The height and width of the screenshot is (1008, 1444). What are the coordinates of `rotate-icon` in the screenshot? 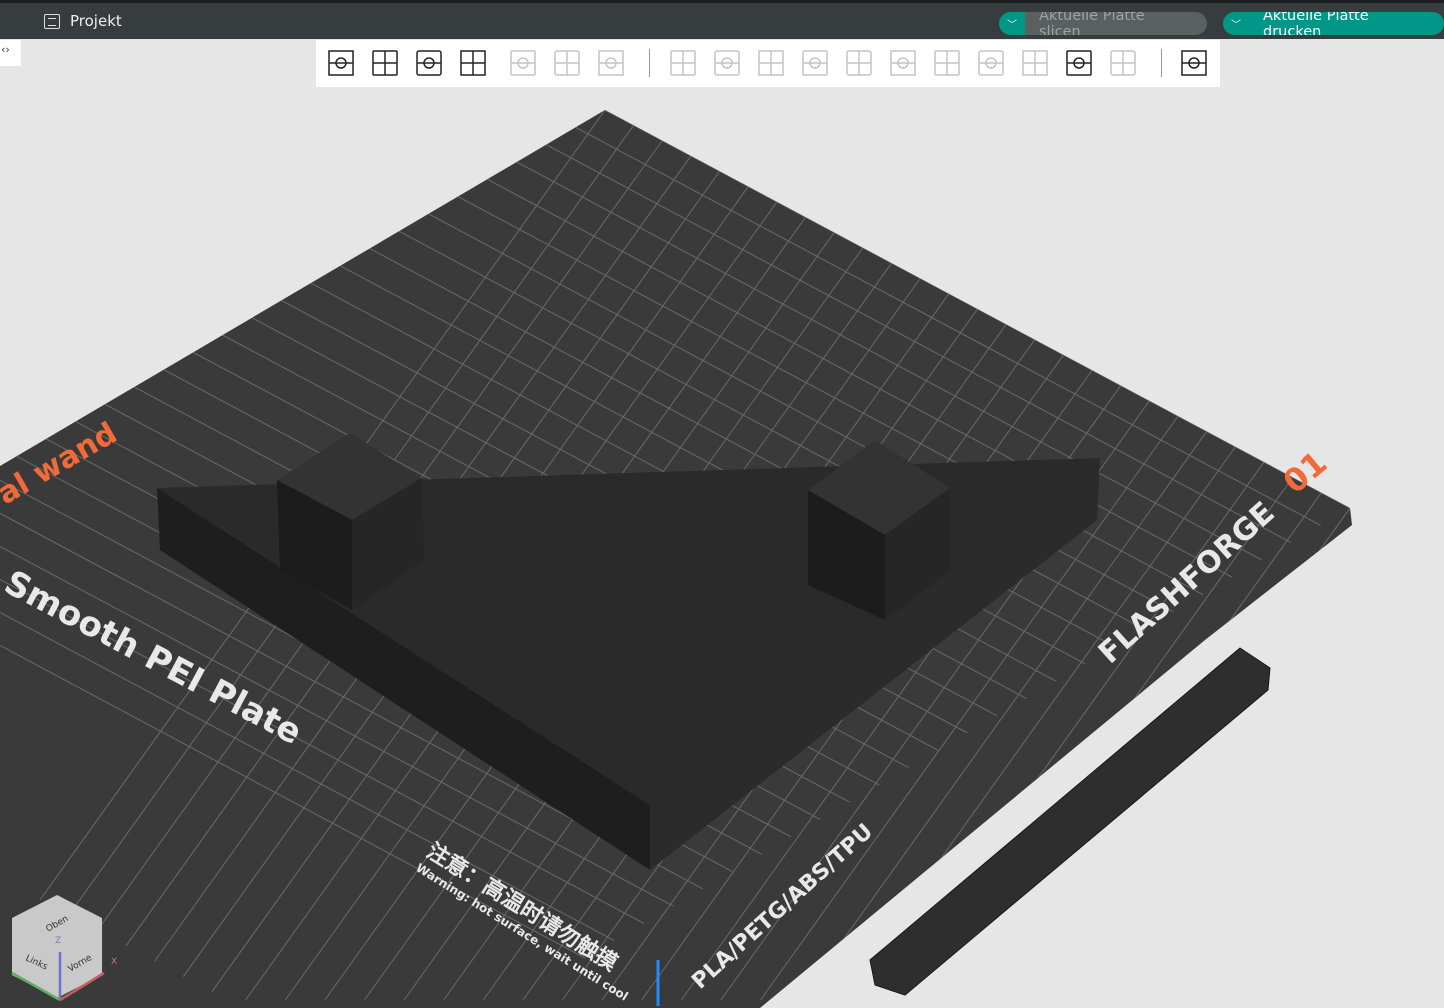 It's located at (727, 63).